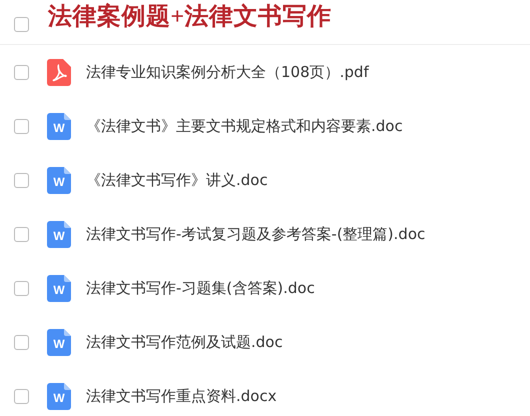  Describe the element at coordinates (190, 17) in the screenshot. I see `page-title: 法律案例题+法律文书写作` at that location.